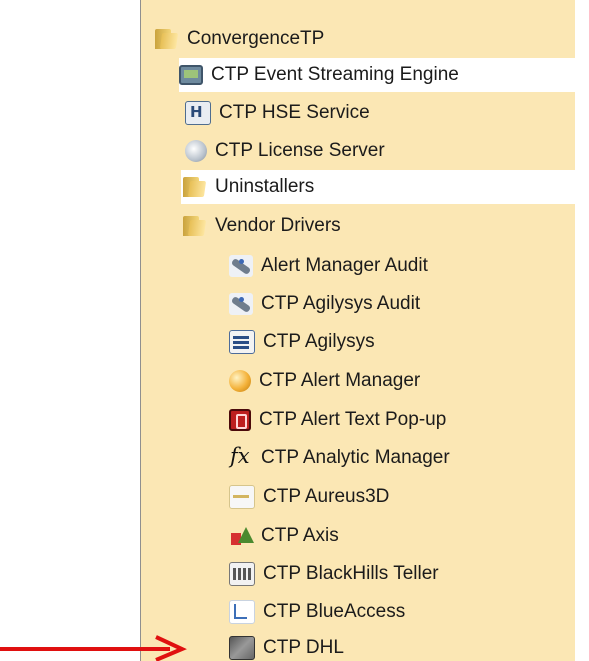 Image resolution: width=589 pixels, height=661 pixels. What do you see at coordinates (319, 341) in the screenshot?
I see `menu-item-label: CTP Agilysys` at bounding box center [319, 341].